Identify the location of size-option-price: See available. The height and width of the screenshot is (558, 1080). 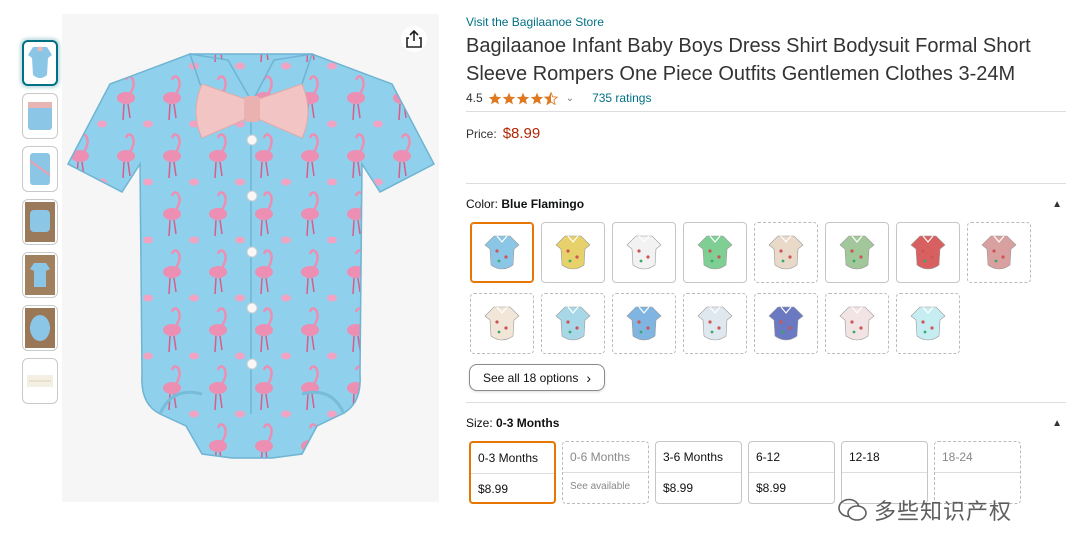
(600, 486).